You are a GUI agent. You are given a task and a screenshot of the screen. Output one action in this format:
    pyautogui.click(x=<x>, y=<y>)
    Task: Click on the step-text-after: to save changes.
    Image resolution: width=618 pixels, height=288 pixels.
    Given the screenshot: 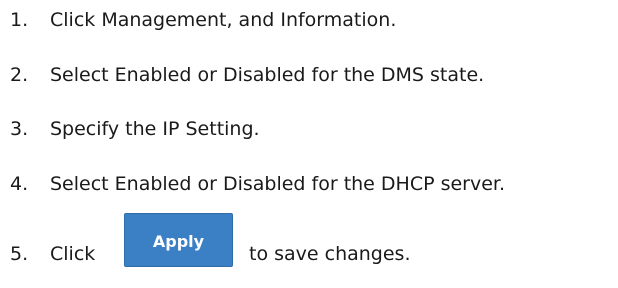 What is the action you would take?
    pyautogui.click(x=330, y=254)
    